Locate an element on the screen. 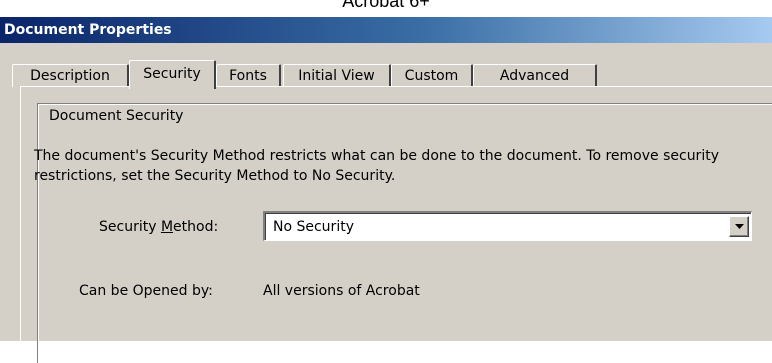 This screenshot has height=363, width=772. chevron-down-icon is located at coordinates (739, 226).